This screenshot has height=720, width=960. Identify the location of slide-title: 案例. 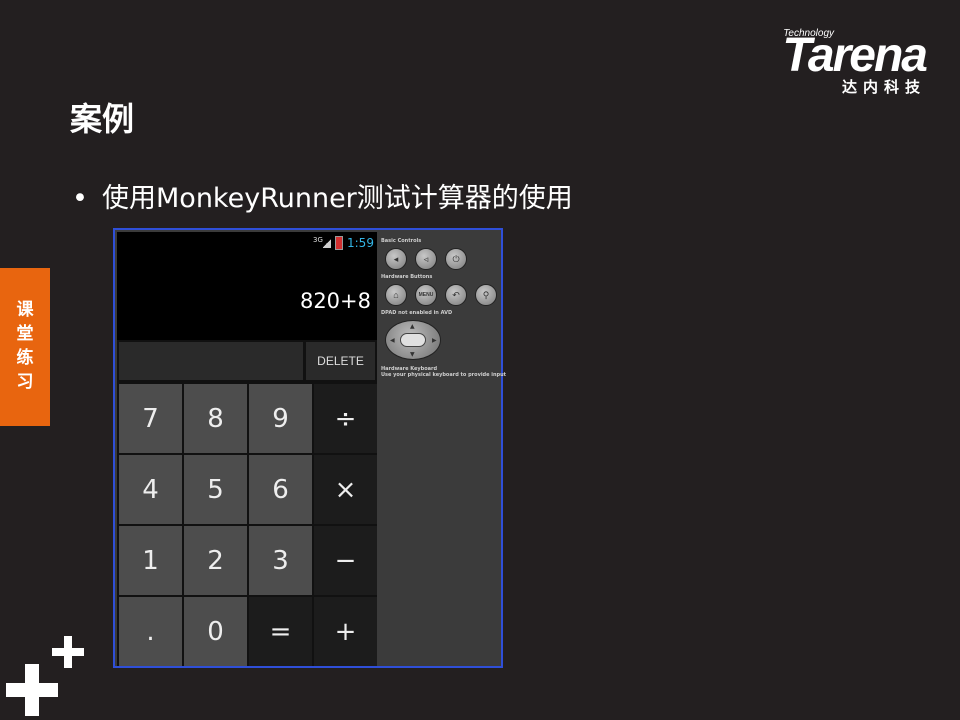
(102, 119).